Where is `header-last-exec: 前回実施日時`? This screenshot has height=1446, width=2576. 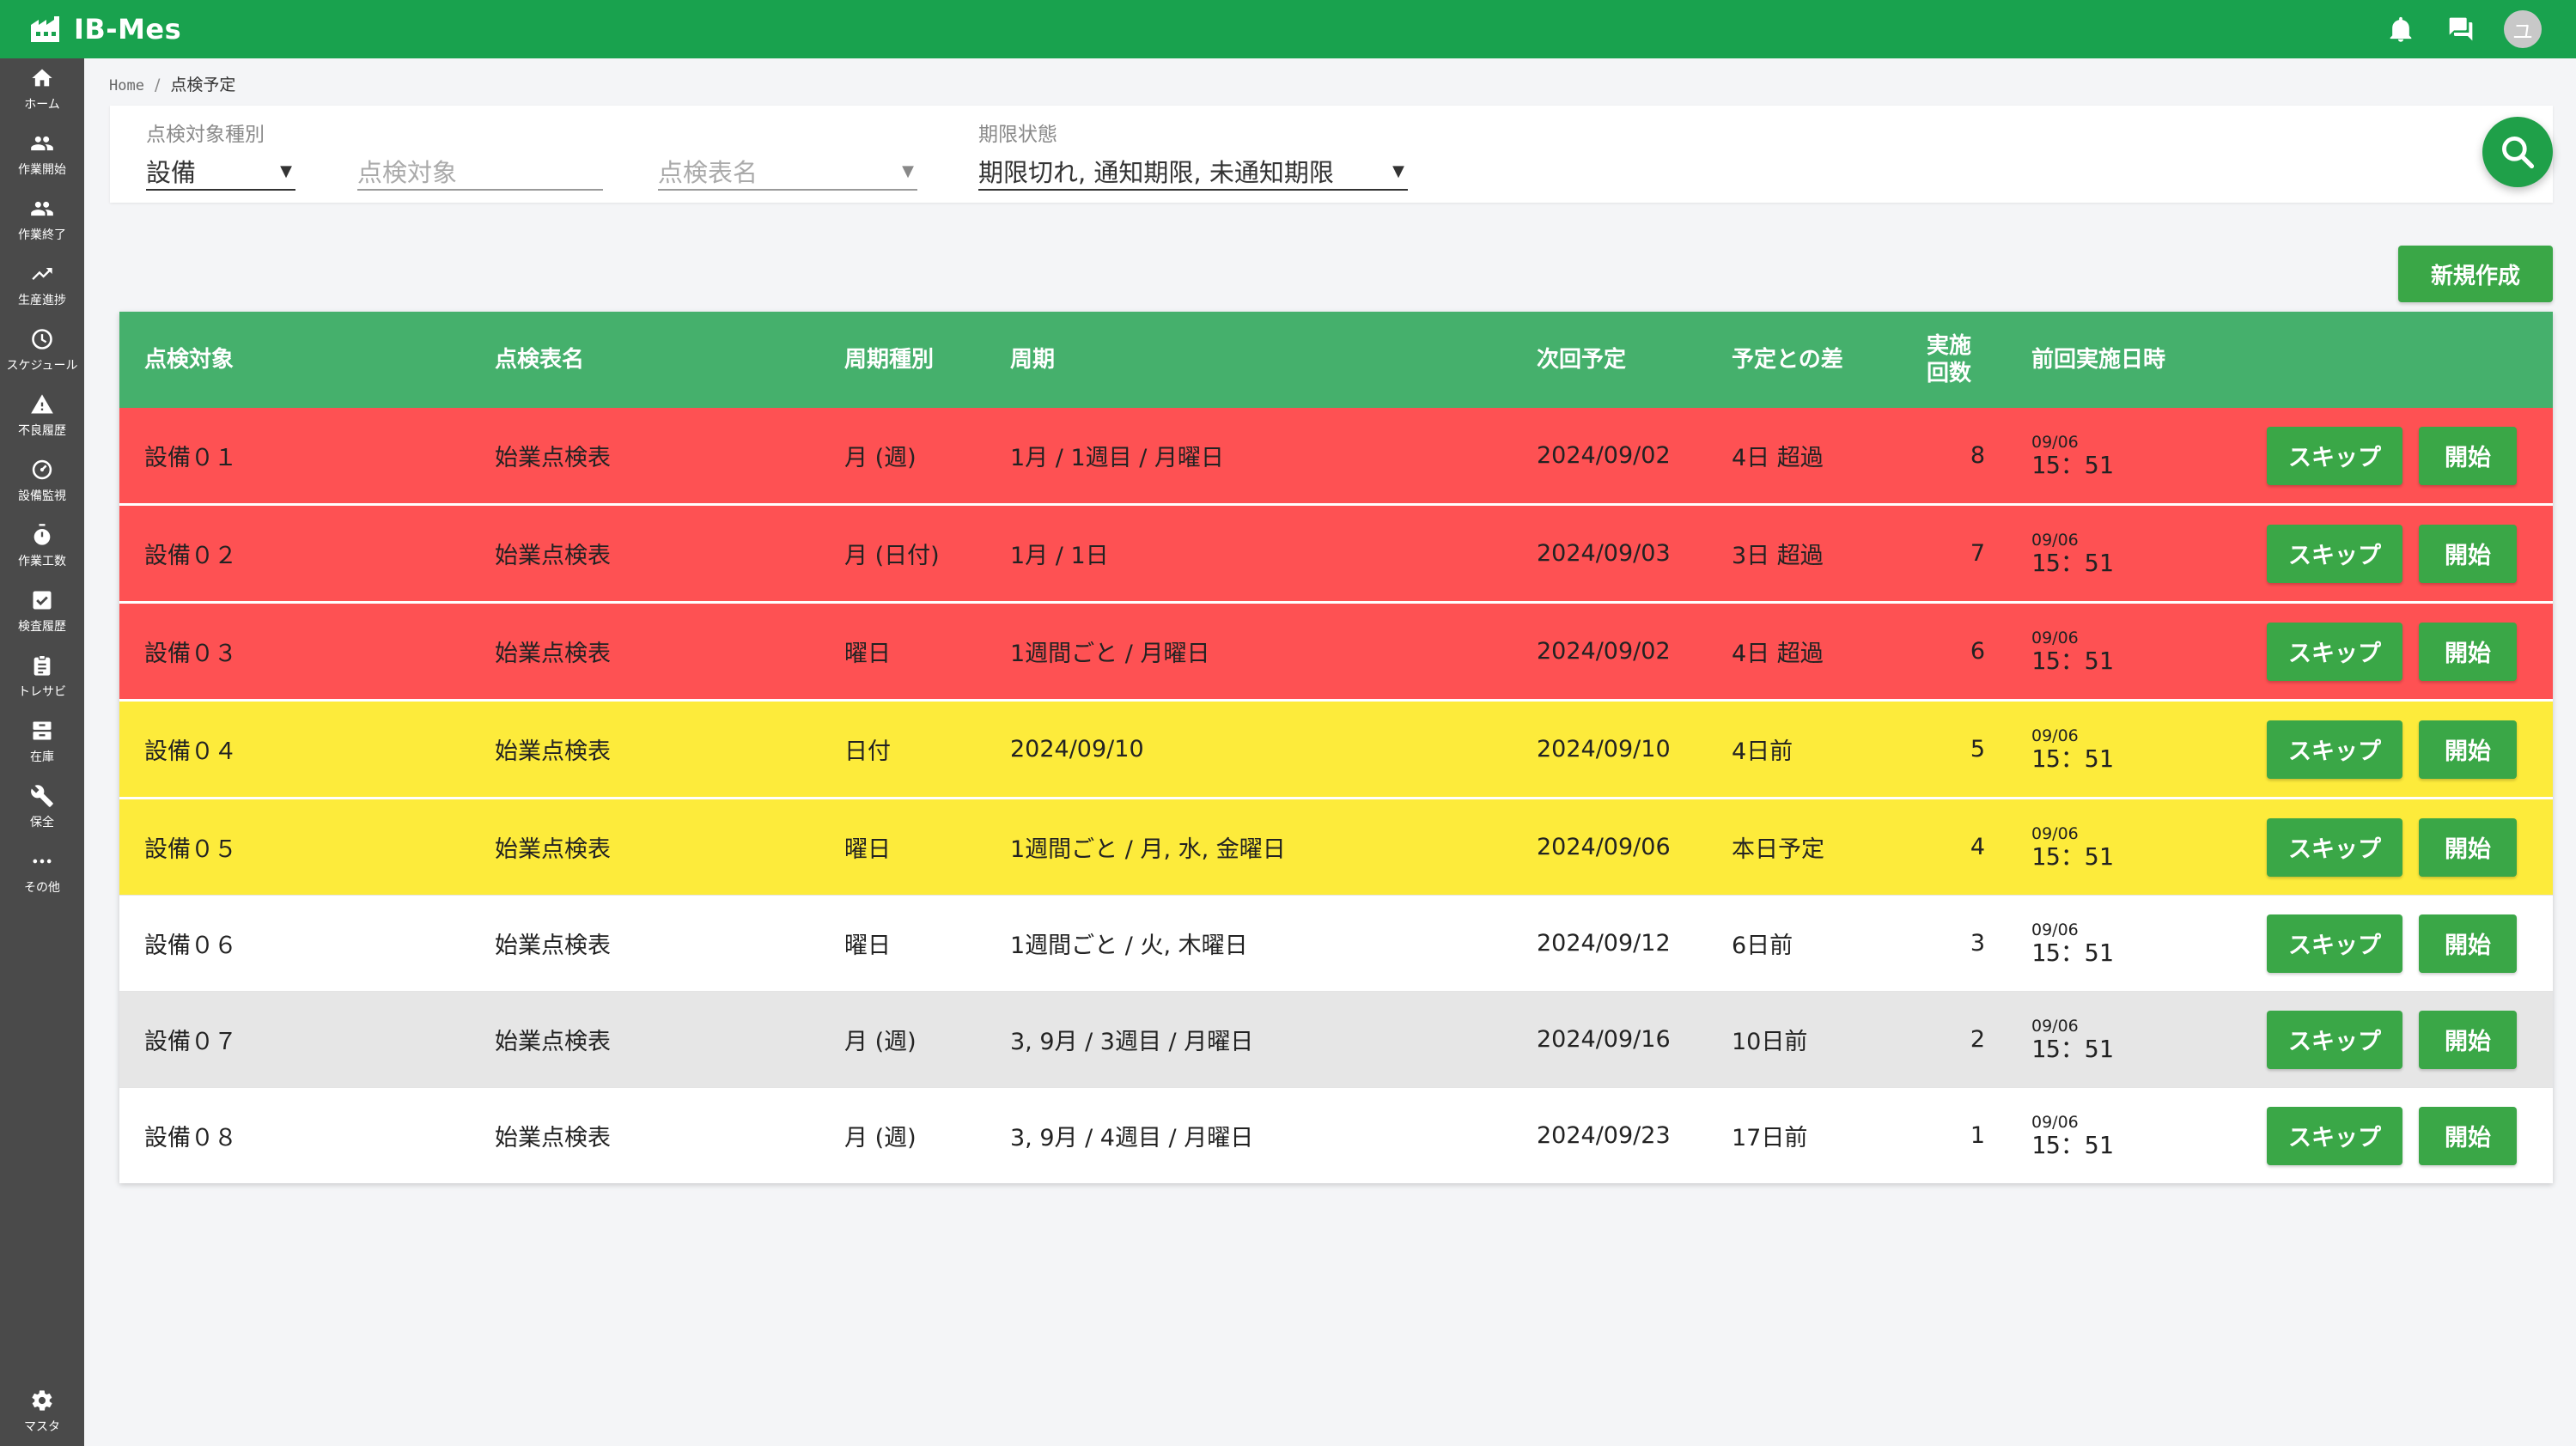 header-last-exec: 前回実施日時 is located at coordinates (2098, 359).